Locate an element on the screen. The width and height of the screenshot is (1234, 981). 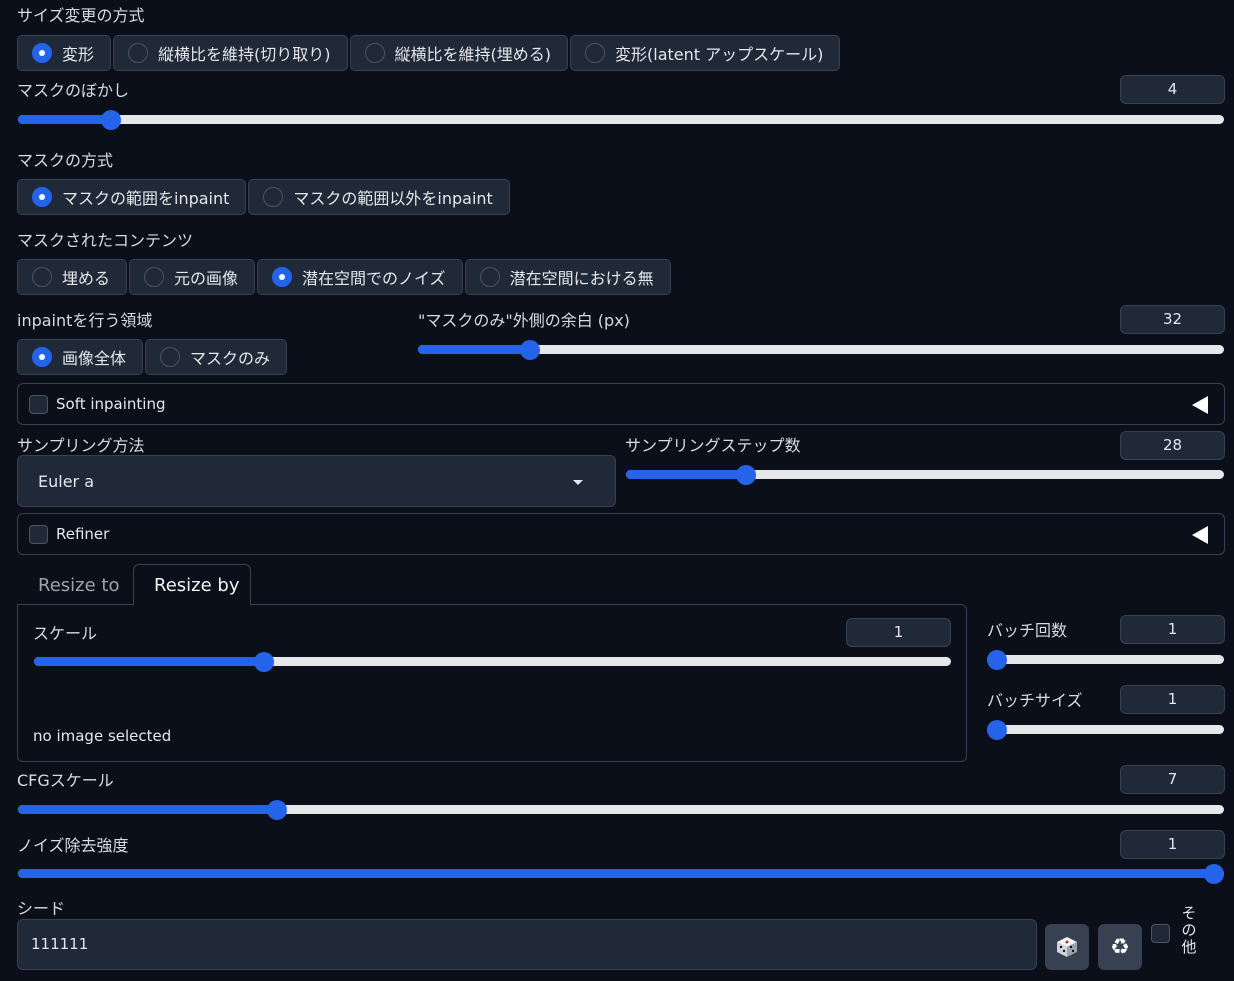
mask-mode-option: マスクの範囲以外をinpaint is located at coordinates (379, 197).